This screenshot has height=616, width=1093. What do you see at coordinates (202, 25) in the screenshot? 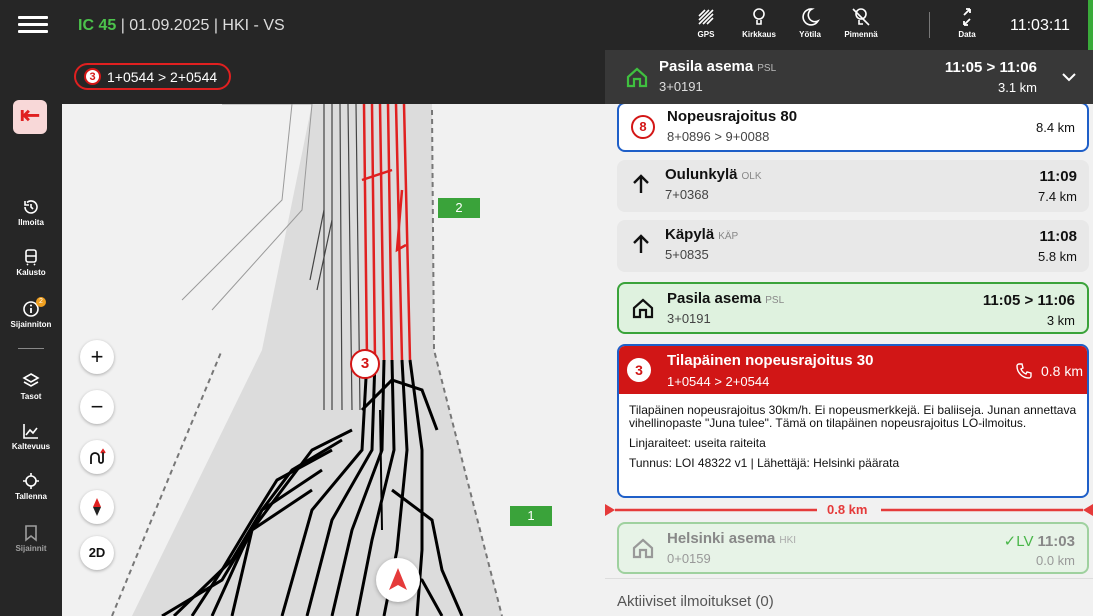
I see `trip-info: | 01.09.2025 | HKI - VS` at bounding box center [202, 25].